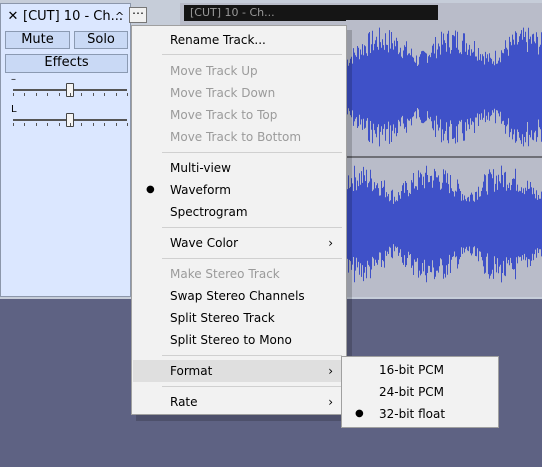  Describe the element at coordinates (222, 318) in the screenshot. I see `menu-item-label: Split Stereo Track` at that location.